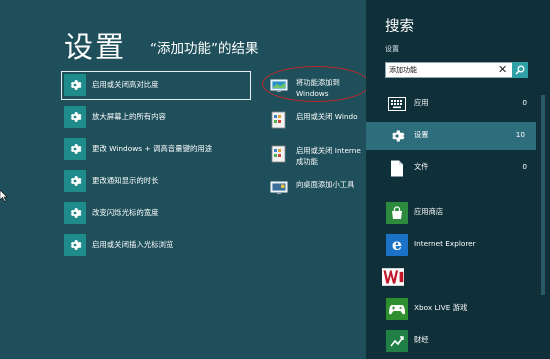 This screenshot has height=359, width=550. Describe the element at coordinates (393, 277) in the screenshot. I see `w-logo-icon` at that location.